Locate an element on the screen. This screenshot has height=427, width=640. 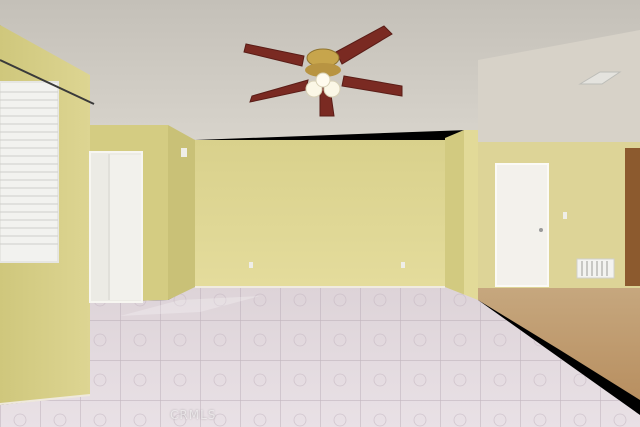
wood-door-frame is located at coordinates (632, 217).